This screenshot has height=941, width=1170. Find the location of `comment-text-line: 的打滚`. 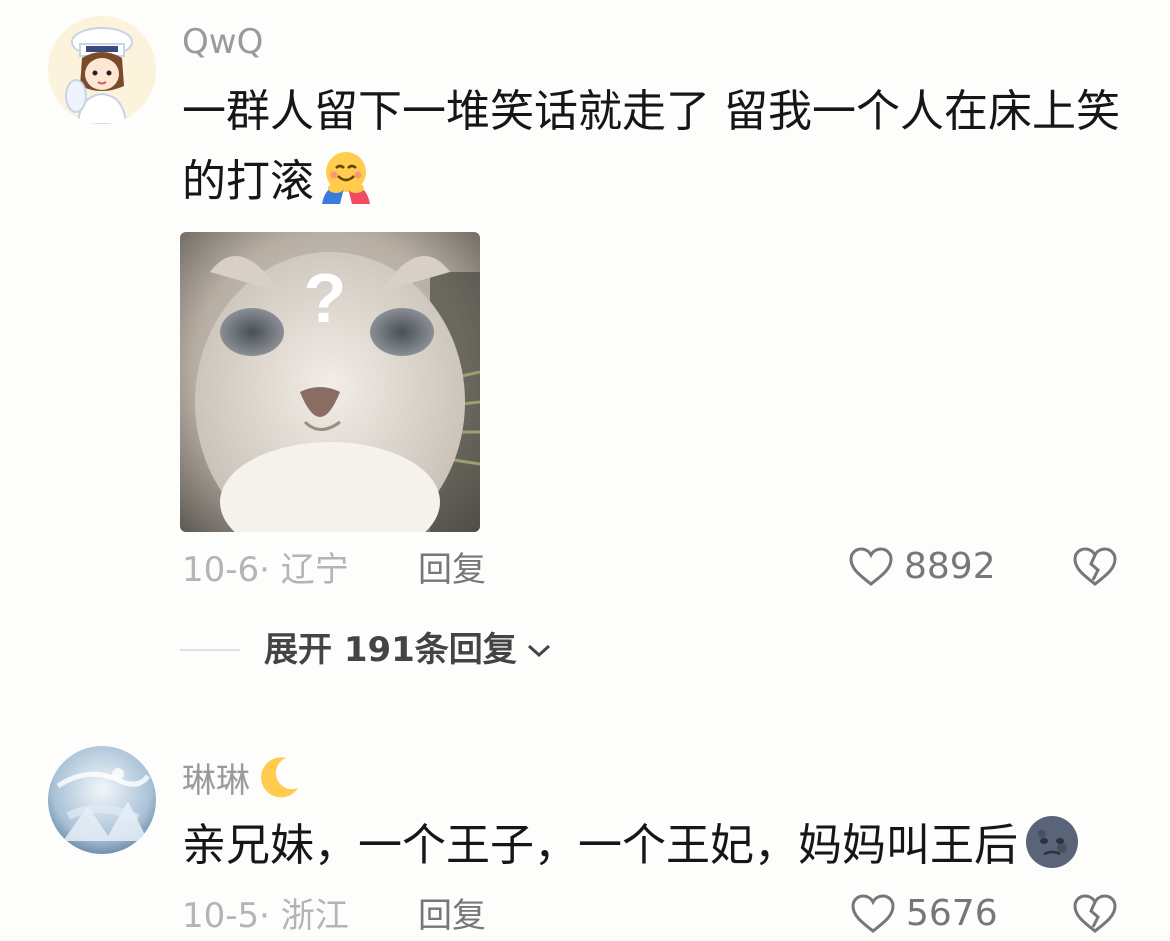

comment-text-line: 的打滚 is located at coordinates (248, 181).